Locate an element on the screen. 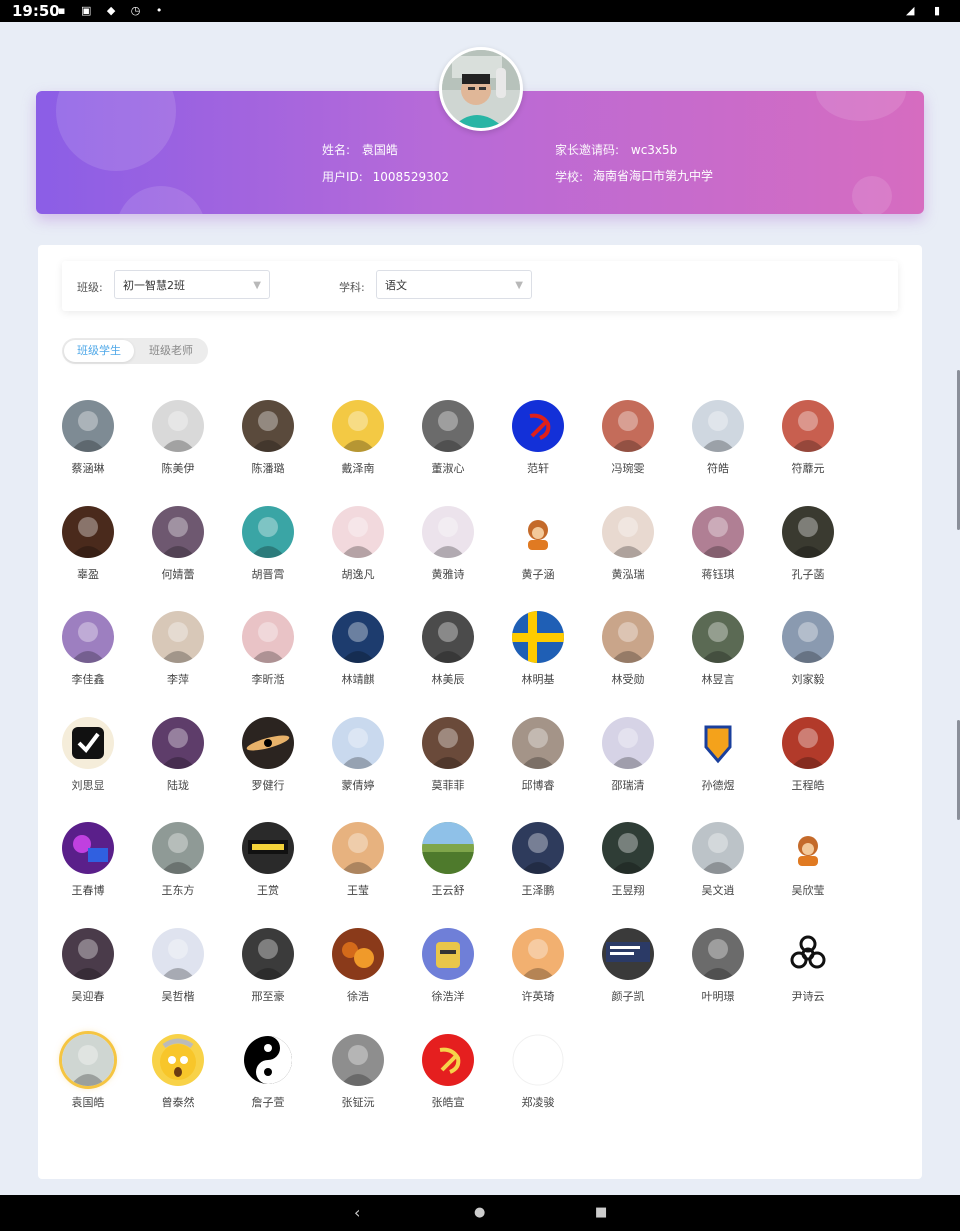  student-item: 吴文逍 is located at coordinates (718, 860).